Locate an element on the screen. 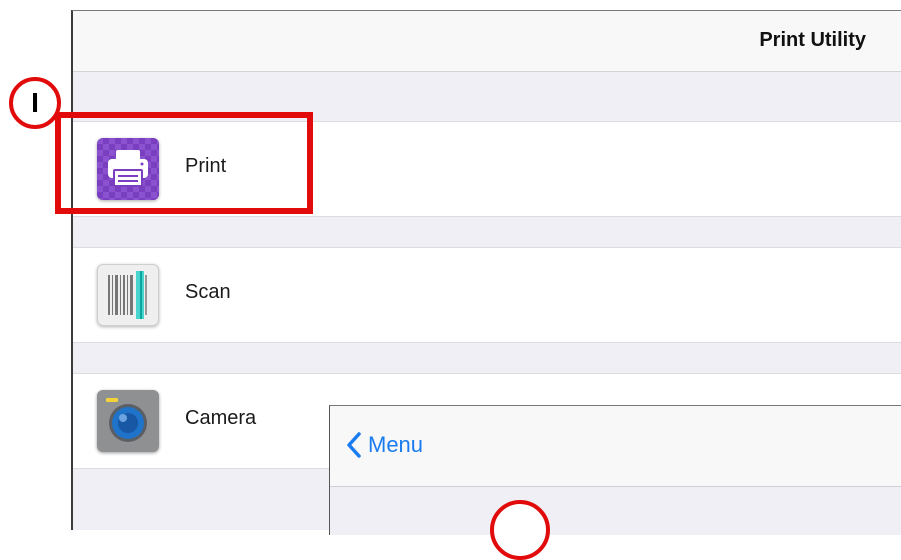  menu-item-label: Scan is located at coordinates (208, 292).